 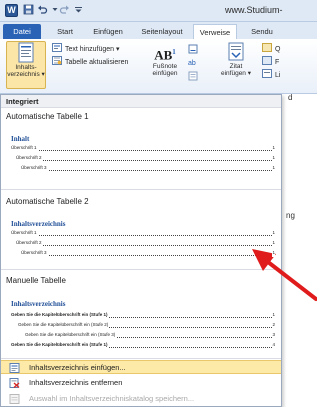 What do you see at coordinates (14, 399) in the screenshot?
I see `save-to-gallery-icon` at bounding box center [14, 399].